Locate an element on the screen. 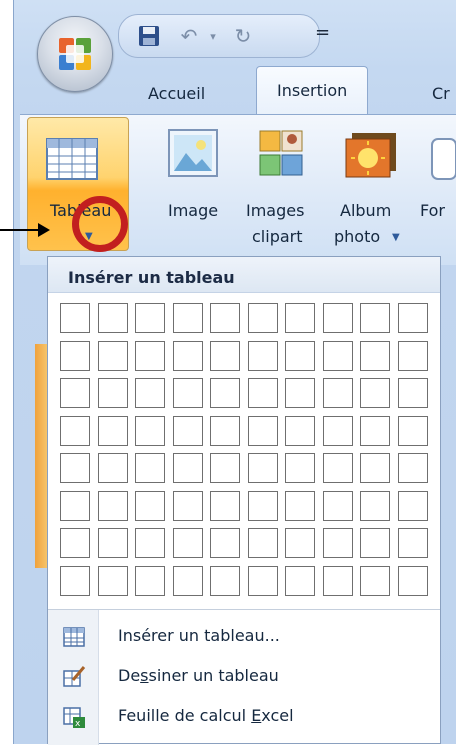  tab-creation: Cr is located at coordinates (441, 94).